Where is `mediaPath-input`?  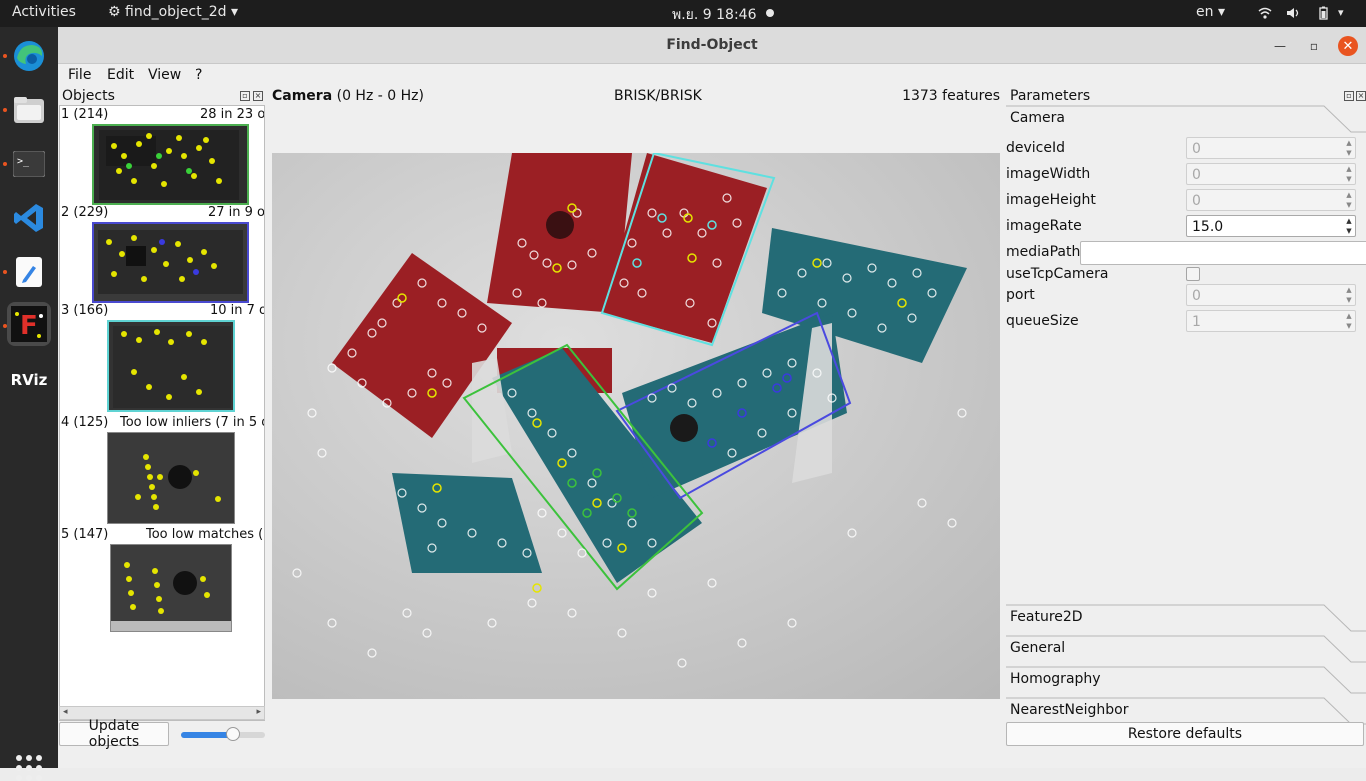
mediaPath-input is located at coordinates (1223, 253).